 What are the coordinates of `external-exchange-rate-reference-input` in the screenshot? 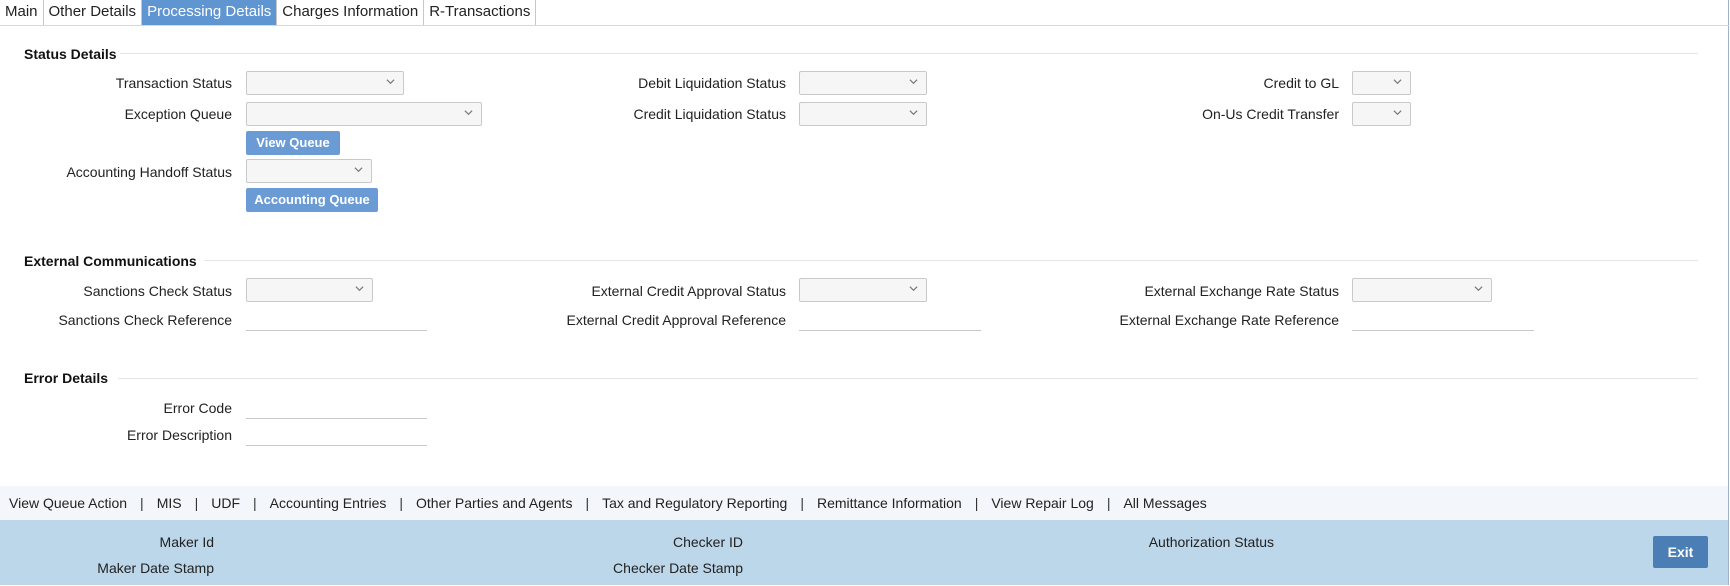 It's located at (1443, 320).